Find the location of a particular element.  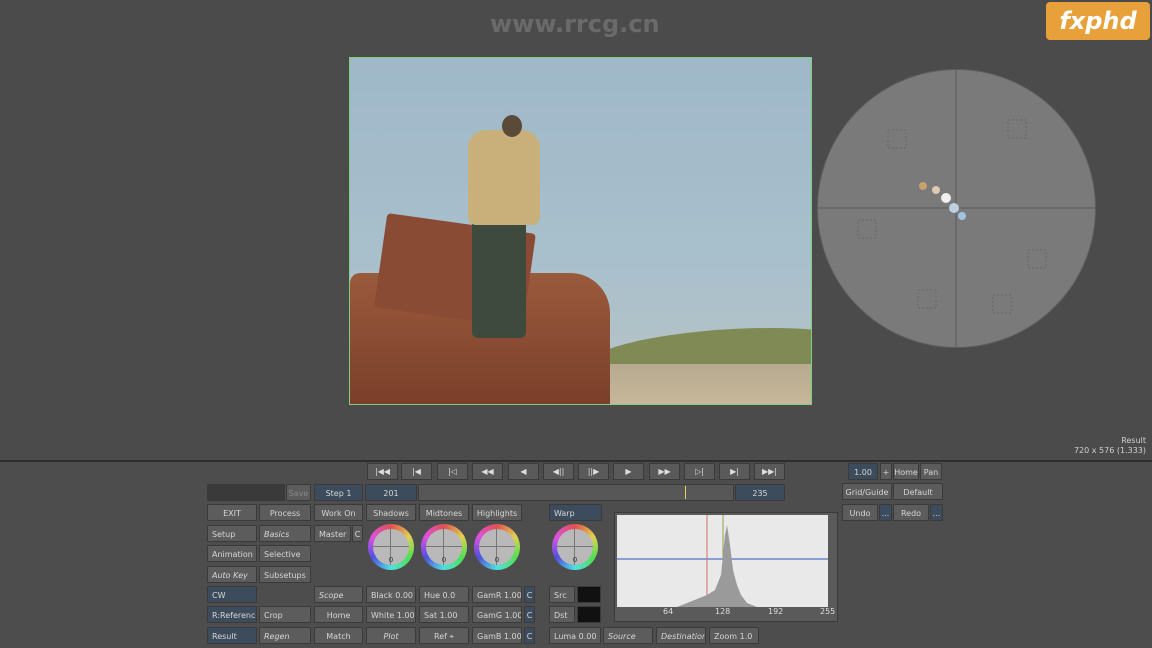

vectorscope is located at coordinates (956, 208).